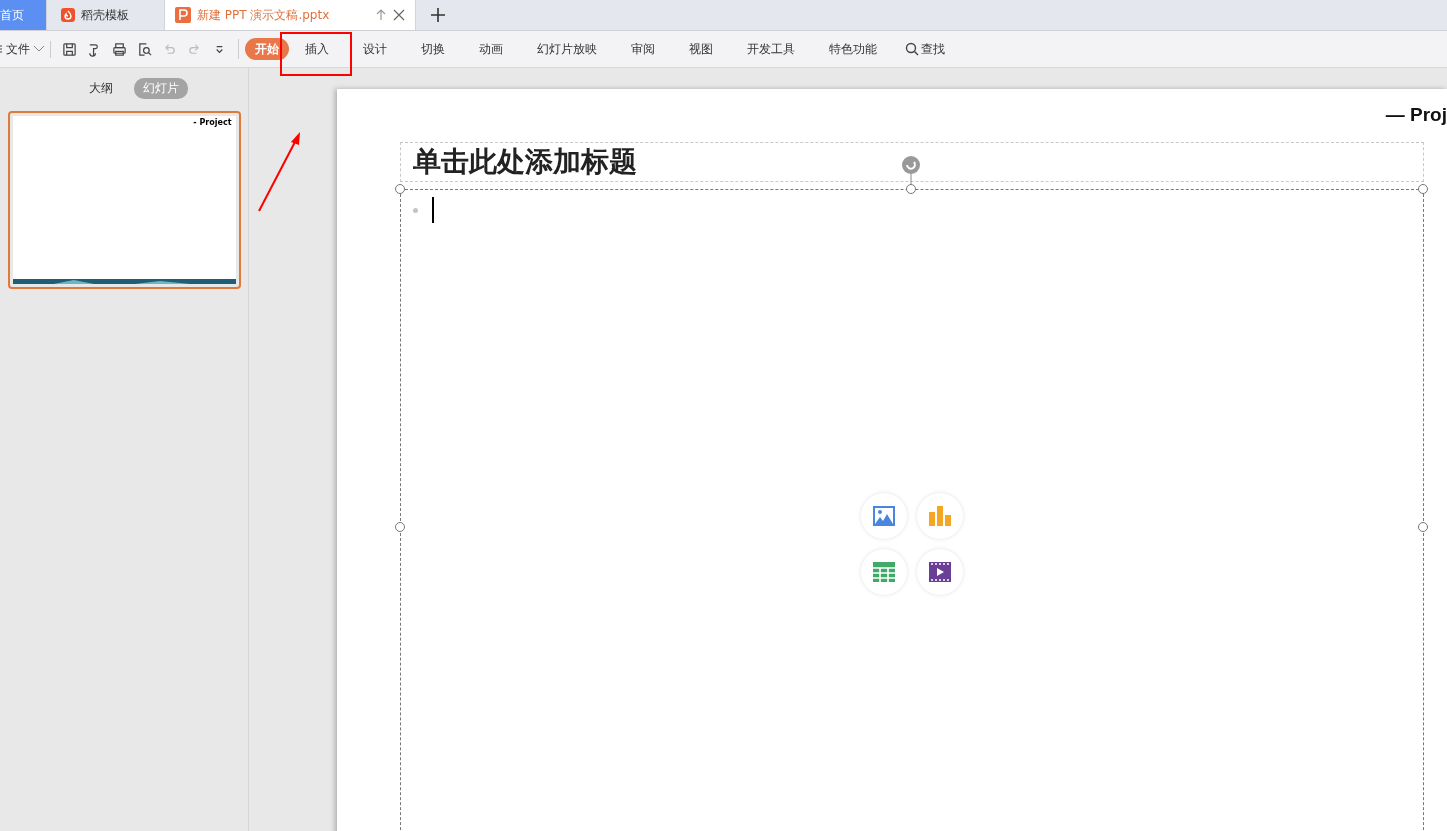  What do you see at coordinates (433, 210) in the screenshot?
I see `text-cursor` at bounding box center [433, 210].